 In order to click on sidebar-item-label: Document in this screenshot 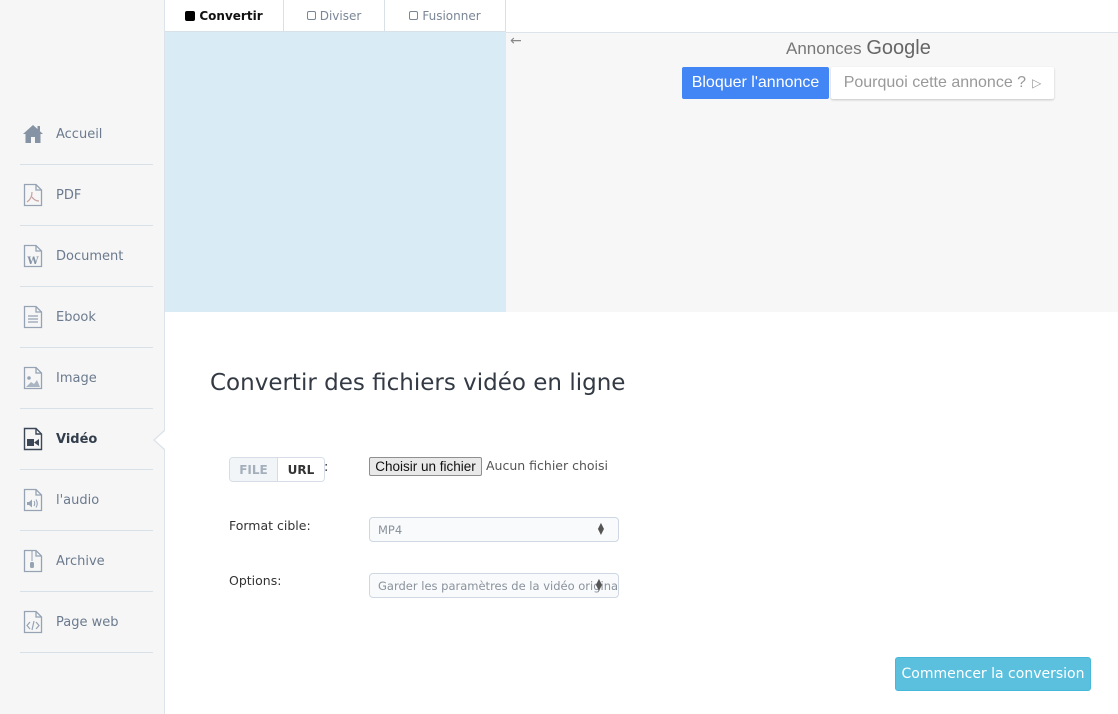, I will do `click(90, 256)`.